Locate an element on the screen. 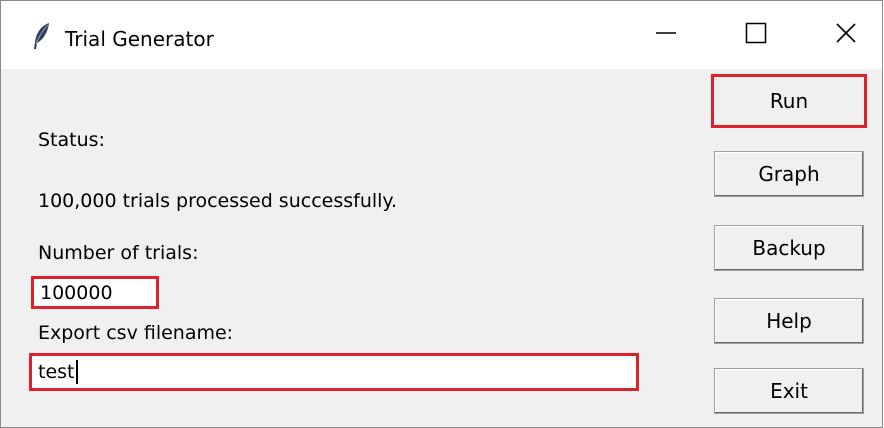 The height and width of the screenshot is (428, 884). feather-icon is located at coordinates (42, 36).